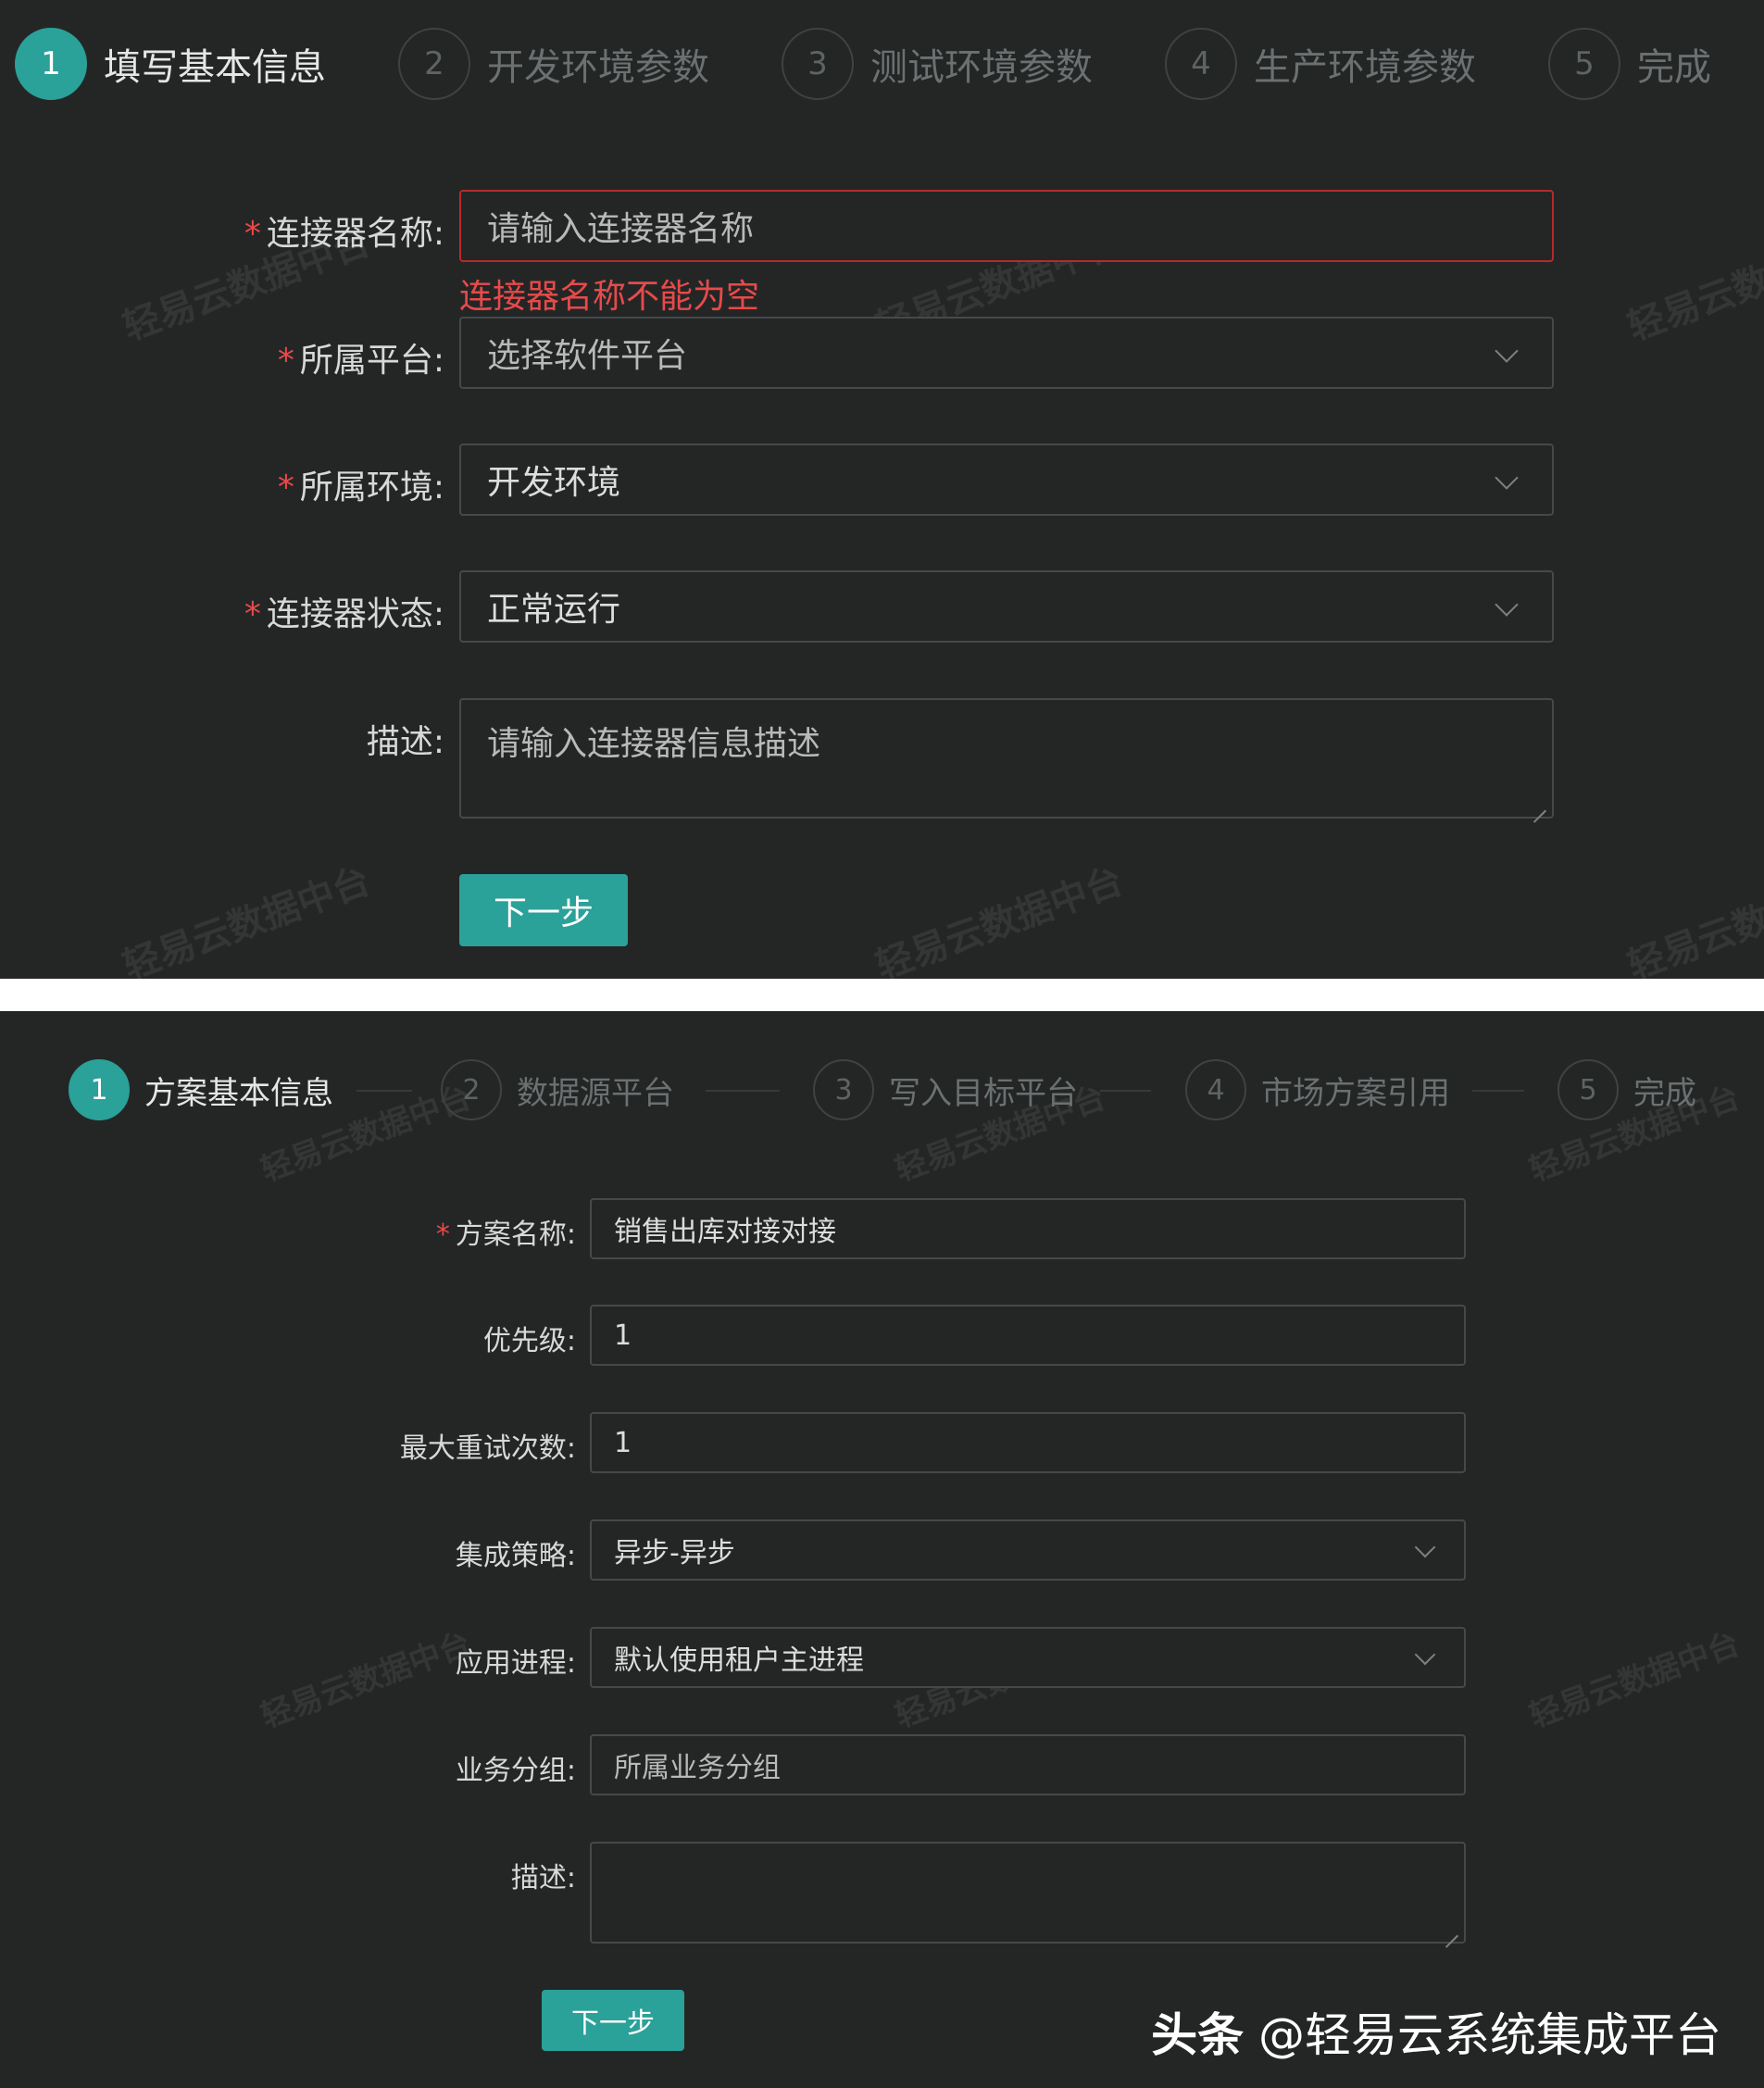 This screenshot has height=2088, width=1764. What do you see at coordinates (529, 1341) in the screenshot?
I see `priority-label: 优先级:` at bounding box center [529, 1341].